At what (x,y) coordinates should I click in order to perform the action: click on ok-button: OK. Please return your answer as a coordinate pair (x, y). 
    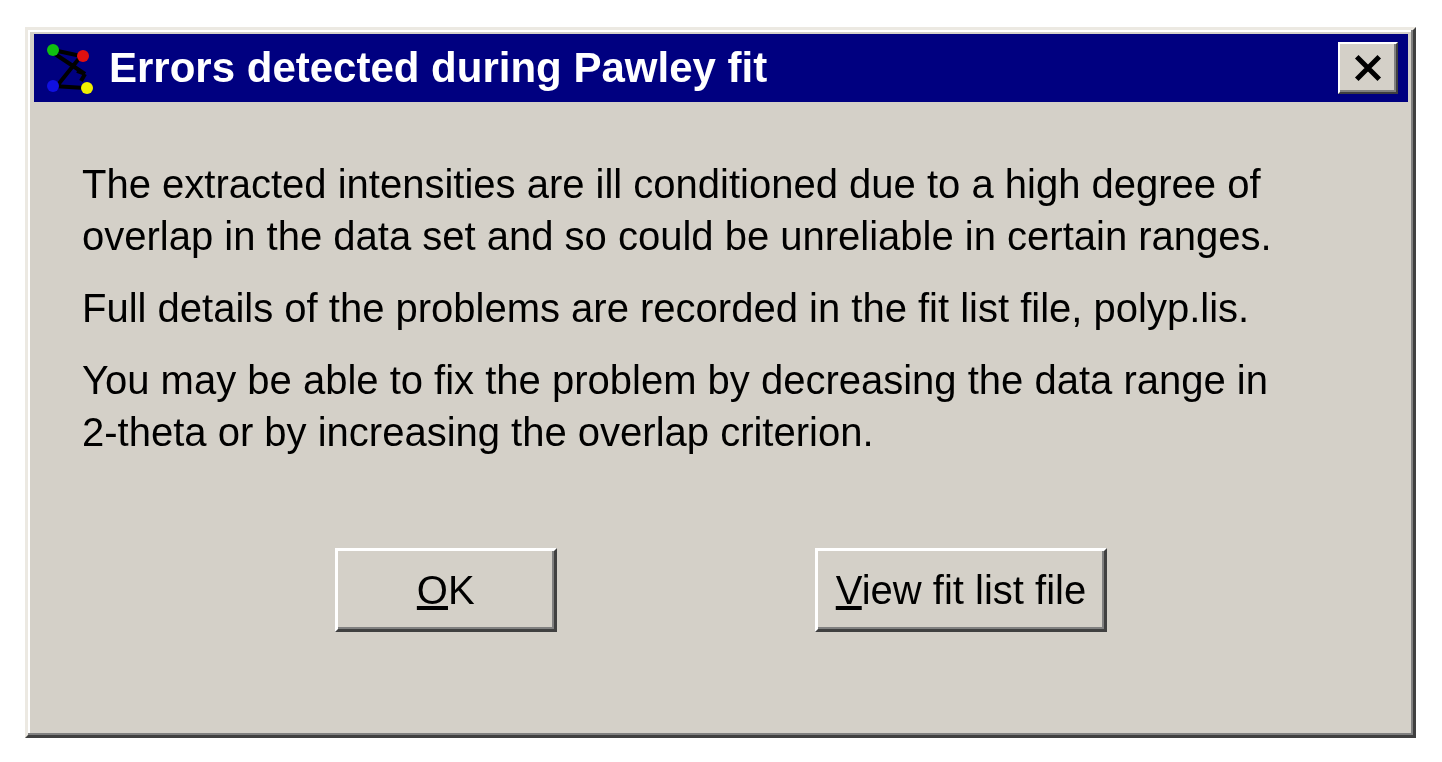
    Looking at the image, I should click on (445, 590).